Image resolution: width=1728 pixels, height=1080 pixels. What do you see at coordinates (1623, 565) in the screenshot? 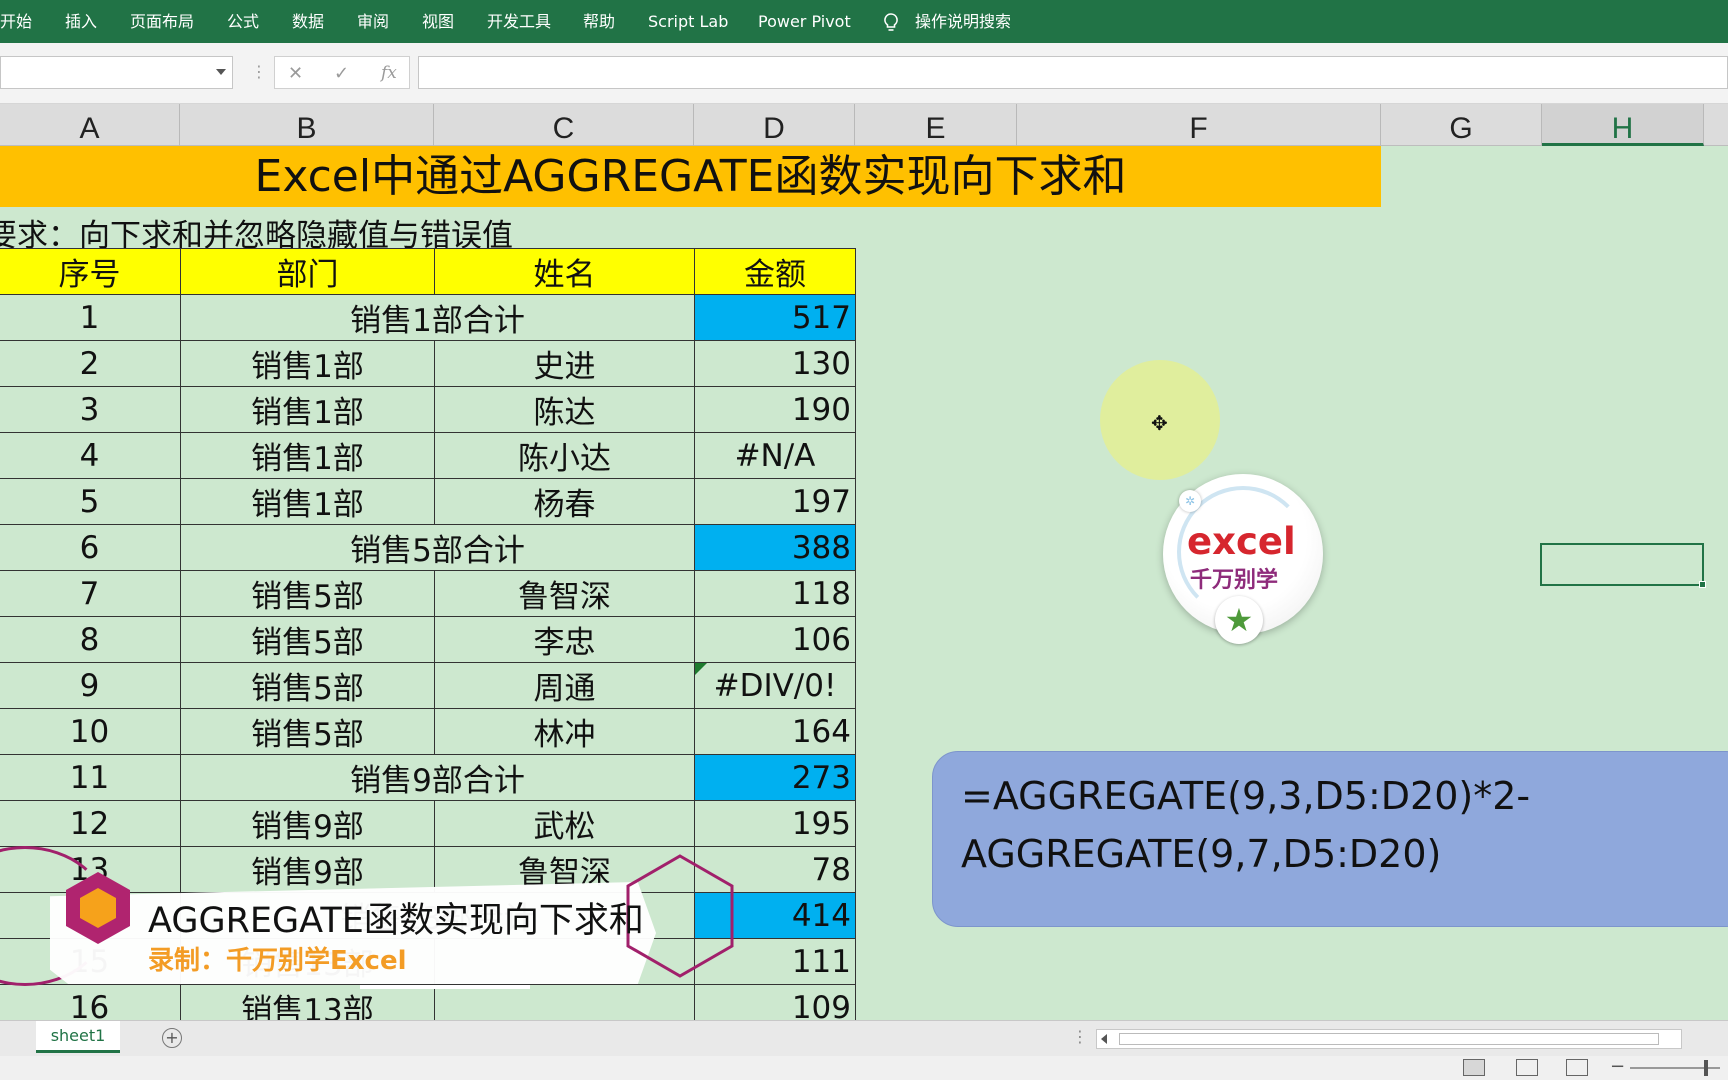
I see `selected-cell` at bounding box center [1623, 565].